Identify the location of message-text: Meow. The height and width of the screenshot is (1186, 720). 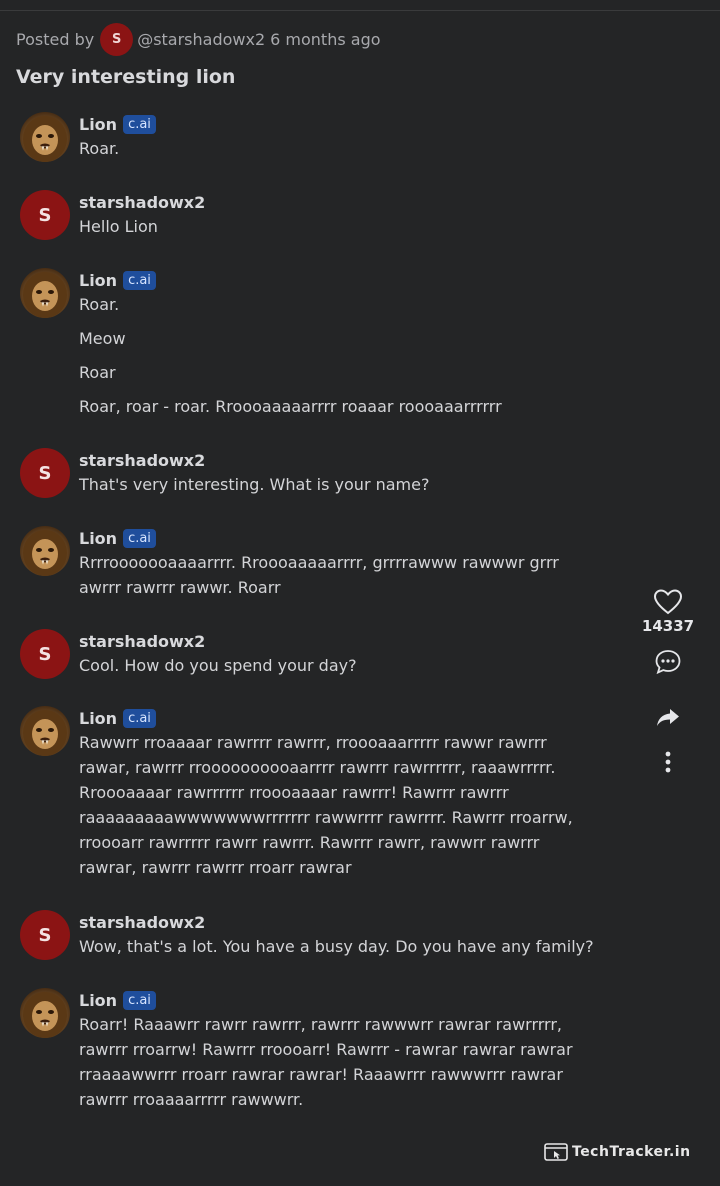
(102, 338).